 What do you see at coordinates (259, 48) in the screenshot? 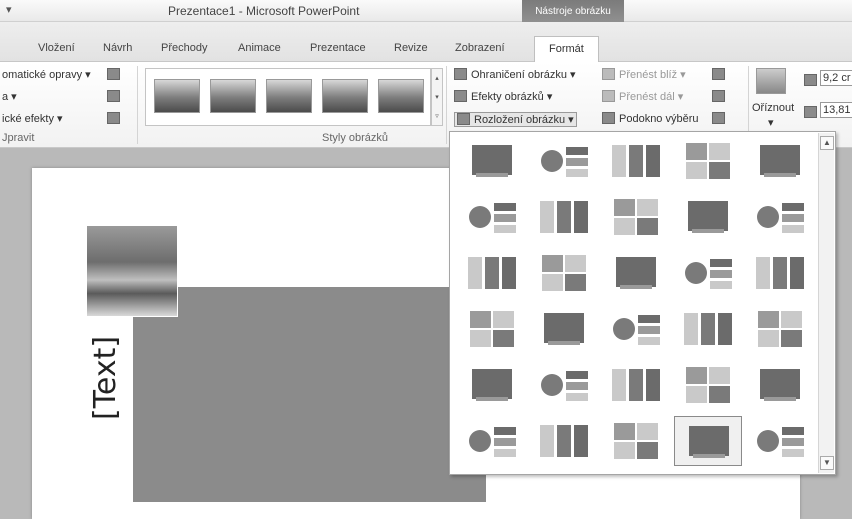
I see `tab-animace: Animace` at bounding box center [259, 48].